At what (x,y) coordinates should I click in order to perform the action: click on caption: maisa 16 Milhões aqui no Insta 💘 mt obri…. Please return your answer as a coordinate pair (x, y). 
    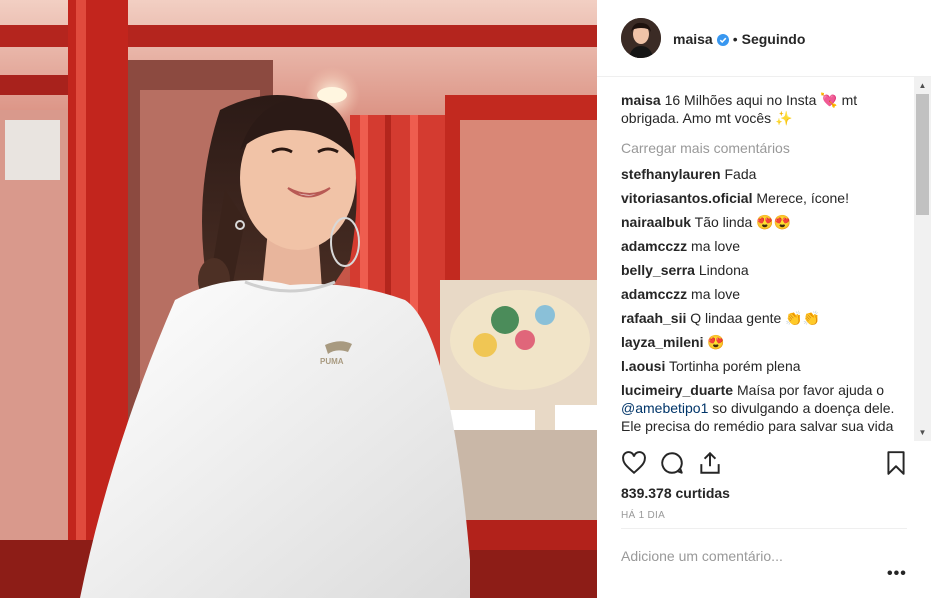
    Looking at the image, I should click on (764, 109).